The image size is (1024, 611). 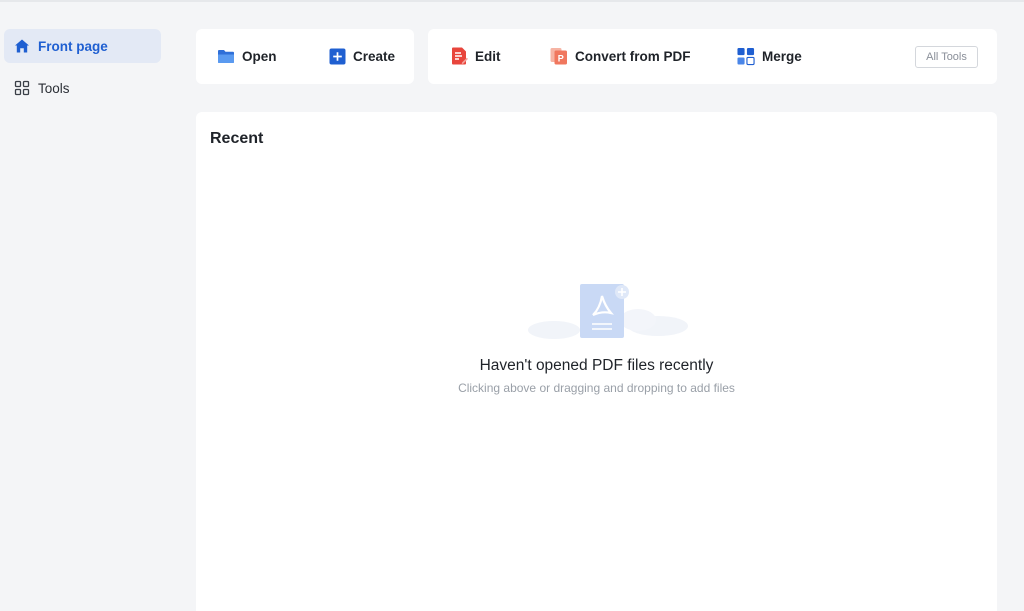 I want to click on toolbar-pdf-tools: Edit P Convert from PDF Merge All Tools, so click(x=712, y=56).